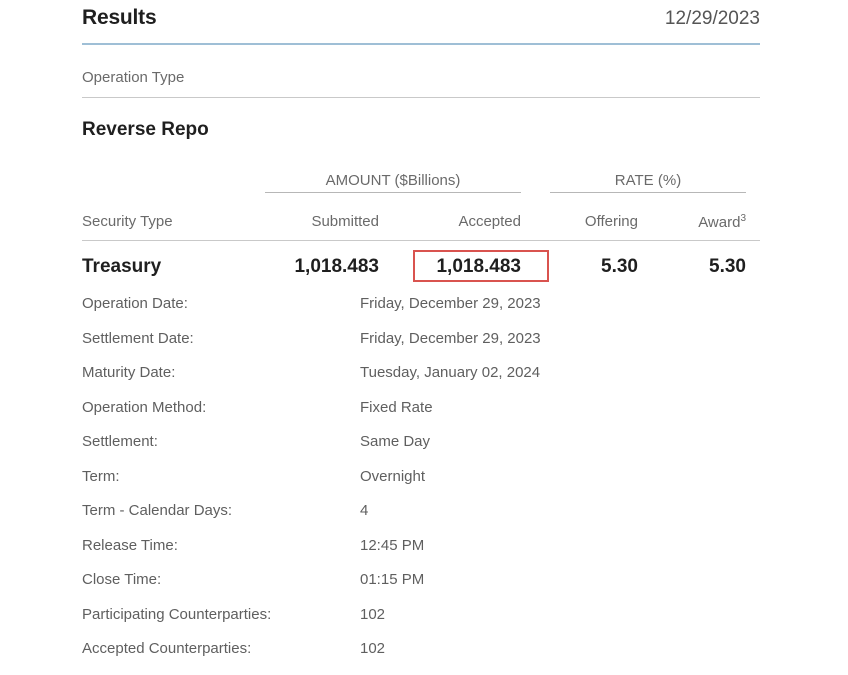  What do you see at coordinates (719, 222) in the screenshot?
I see `award-label: Award` at bounding box center [719, 222].